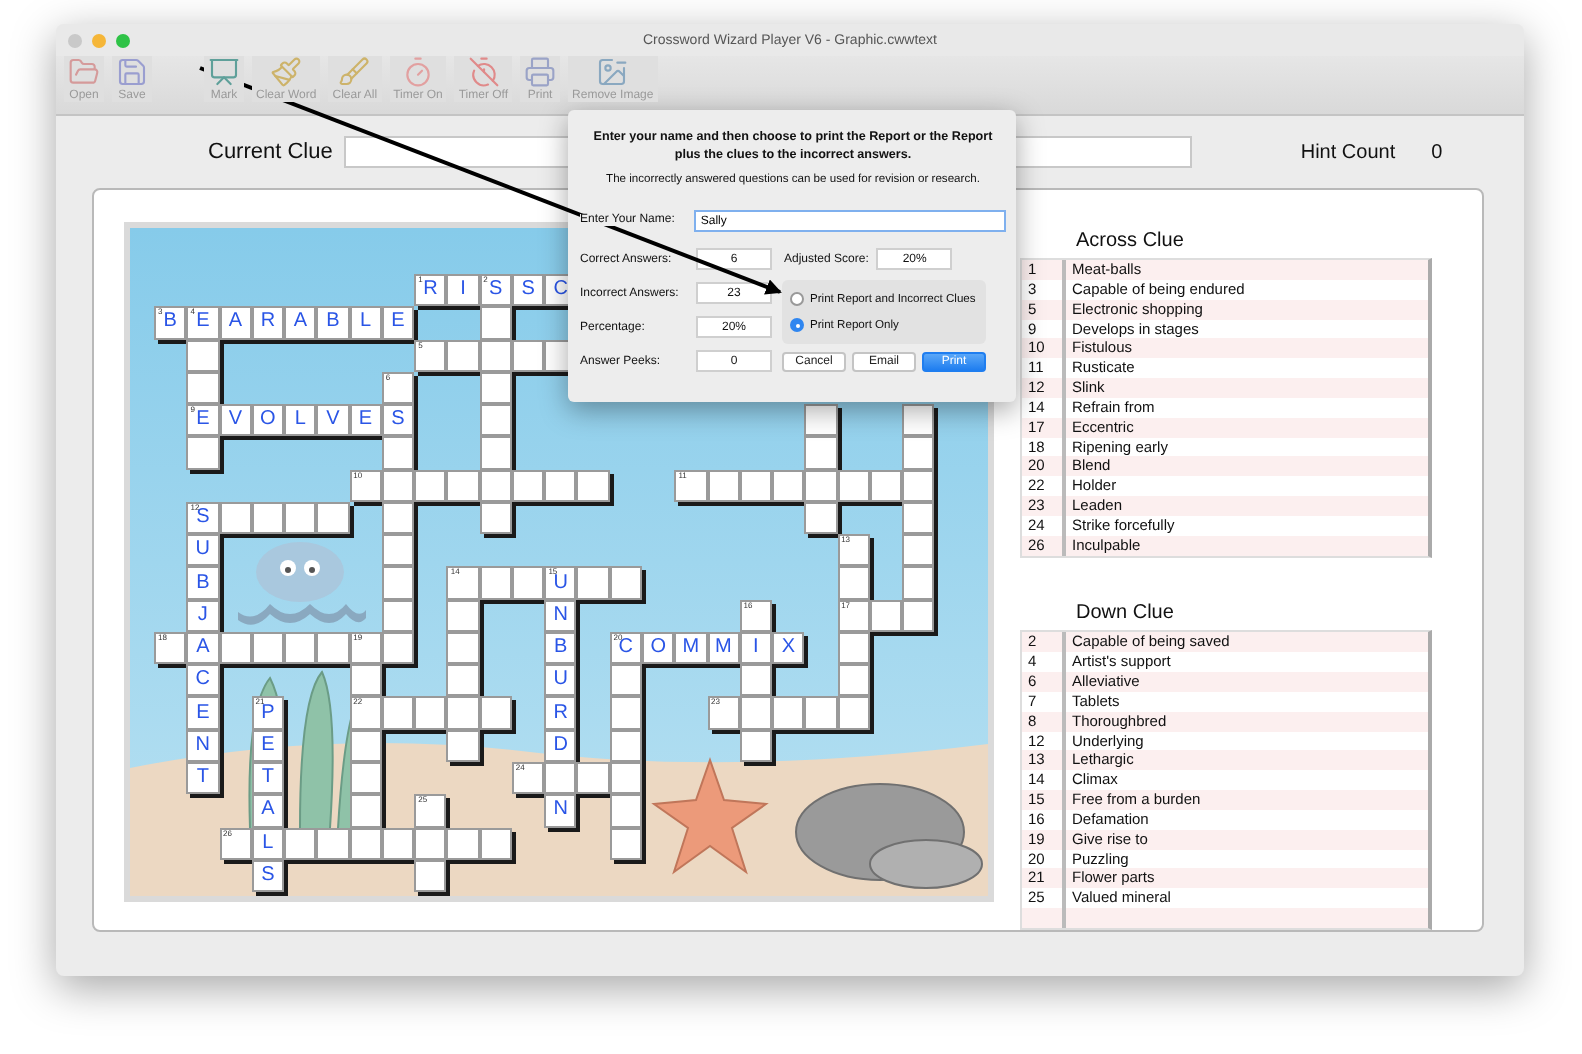 The height and width of the screenshot is (1054, 1582). I want to click on cell-letter: E, so click(203, 420).